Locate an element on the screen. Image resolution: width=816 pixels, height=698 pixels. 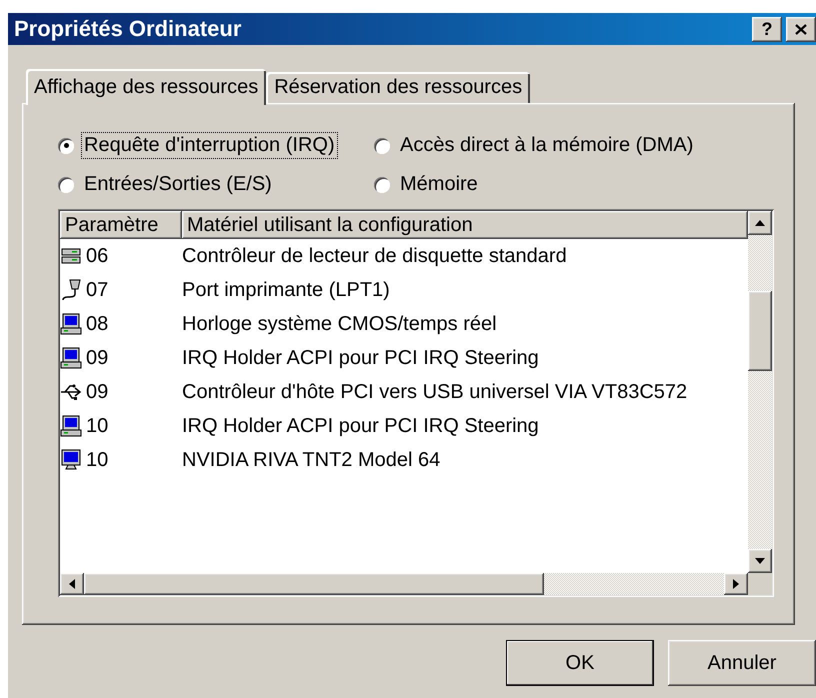
connector-icon is located at coordinates (71, 290).